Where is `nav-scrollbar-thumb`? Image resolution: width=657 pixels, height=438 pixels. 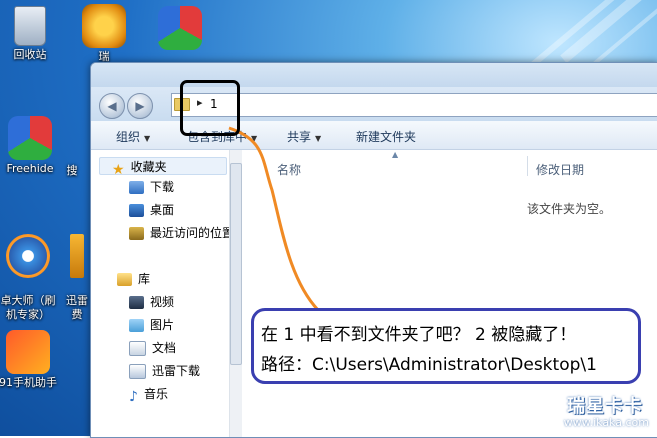 nav-scrollbar-thumb is located at coordinates (236, 264).